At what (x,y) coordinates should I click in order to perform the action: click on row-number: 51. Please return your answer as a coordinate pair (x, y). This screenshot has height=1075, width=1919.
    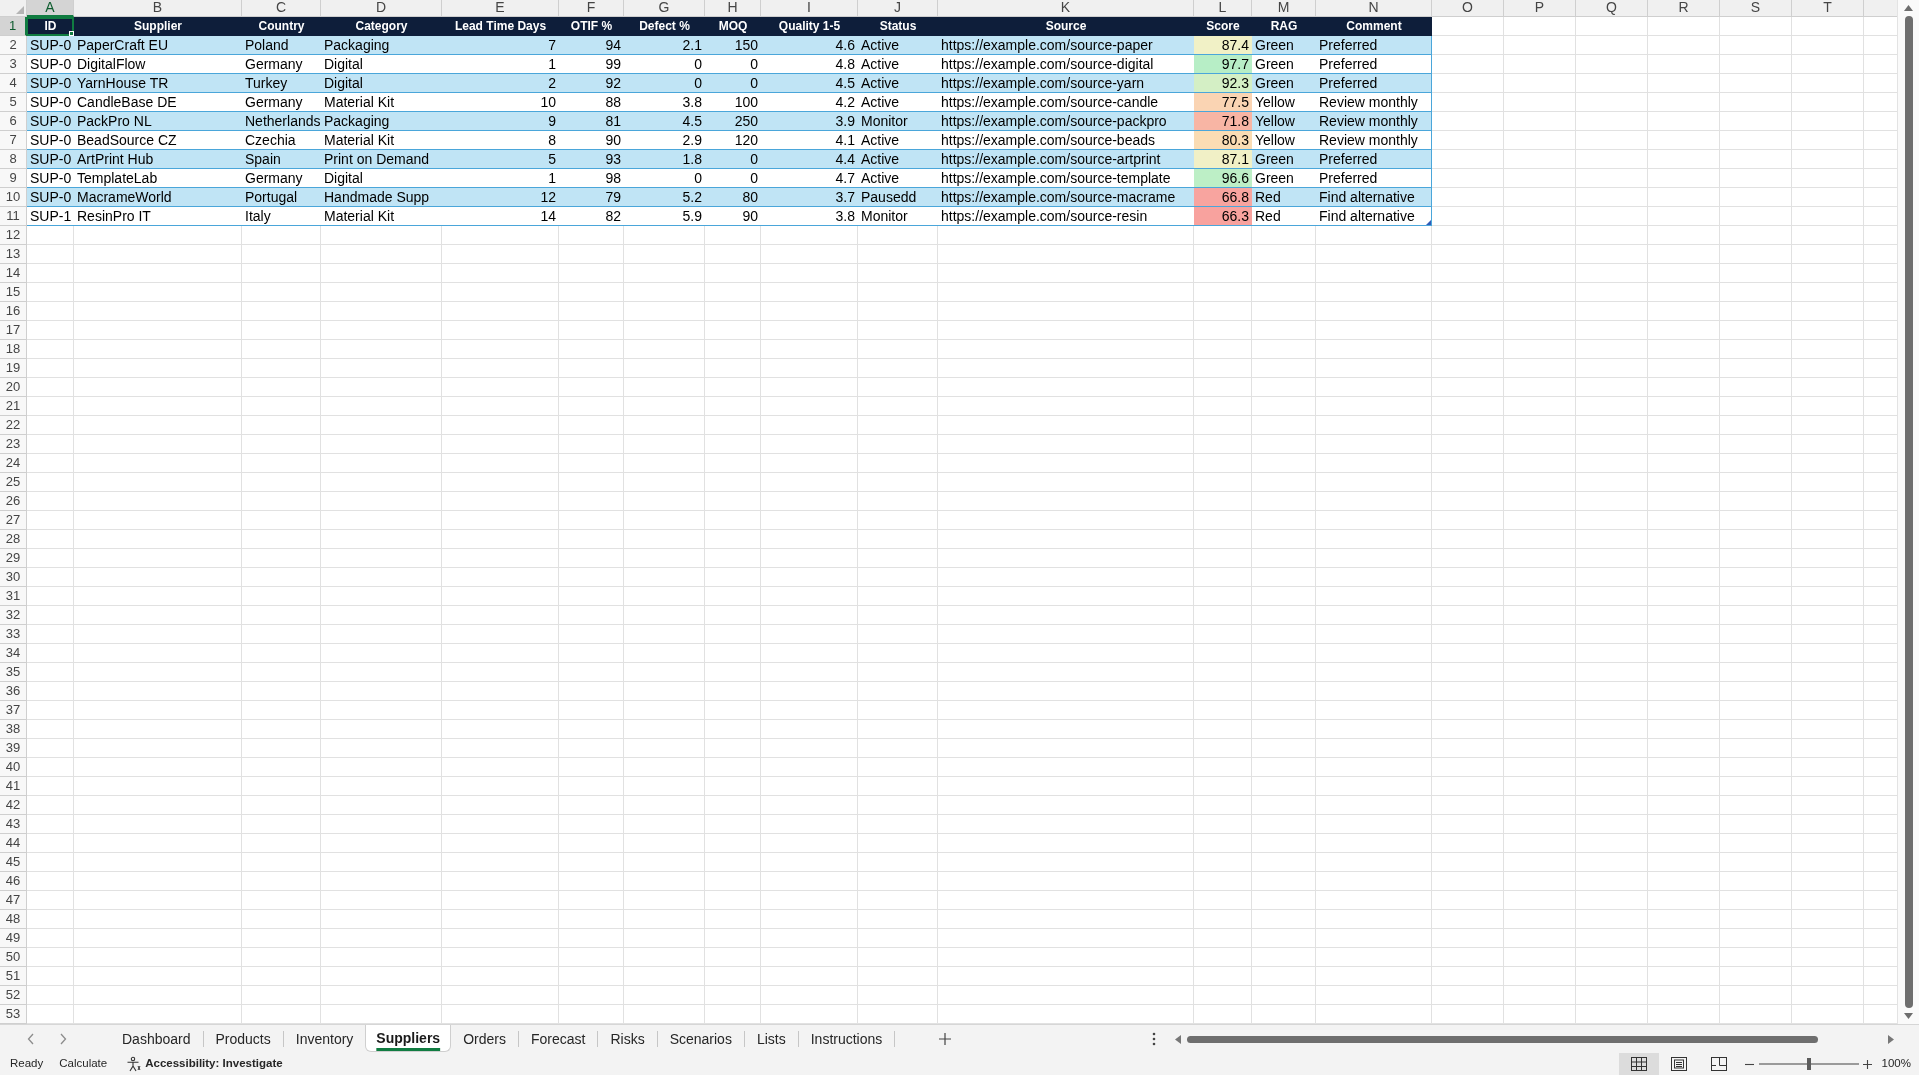
    Looking at the image, I should click on (13, 976).